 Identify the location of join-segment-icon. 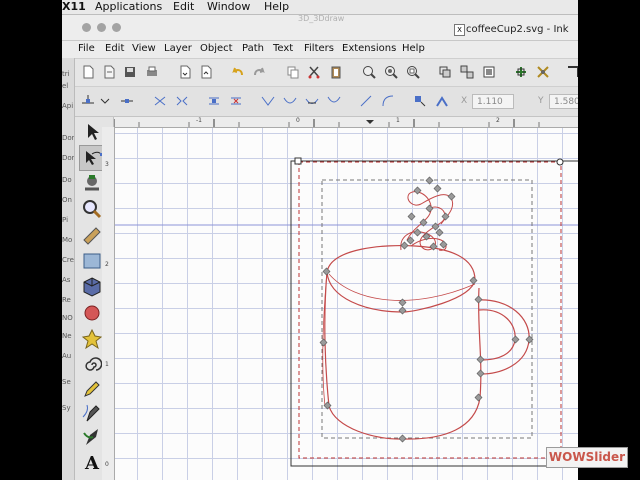
(214, 101).